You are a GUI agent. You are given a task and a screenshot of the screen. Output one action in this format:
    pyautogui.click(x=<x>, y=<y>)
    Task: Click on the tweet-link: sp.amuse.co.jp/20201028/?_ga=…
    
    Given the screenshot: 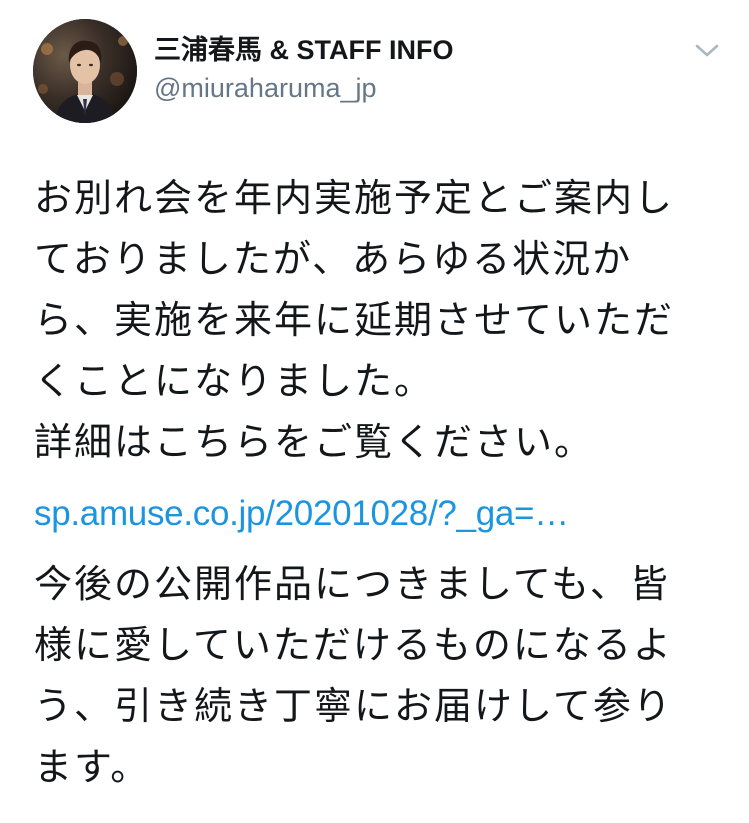 What is the action you would take?
    pyautogui.click(x=374, y=513)
    